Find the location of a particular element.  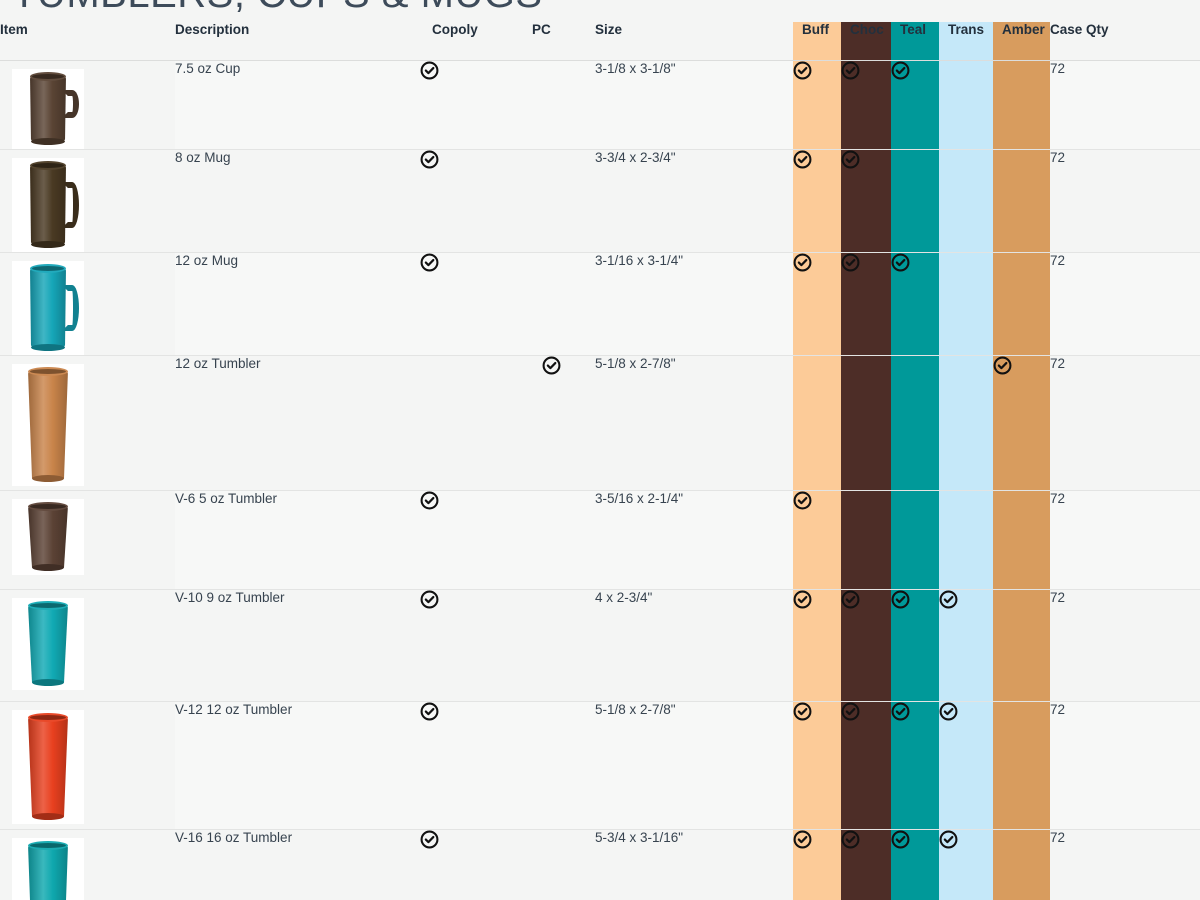

table-row: 8 oz Mug 3-3/4 x 2-3/4" 72 is located at coordinates (600, 201).